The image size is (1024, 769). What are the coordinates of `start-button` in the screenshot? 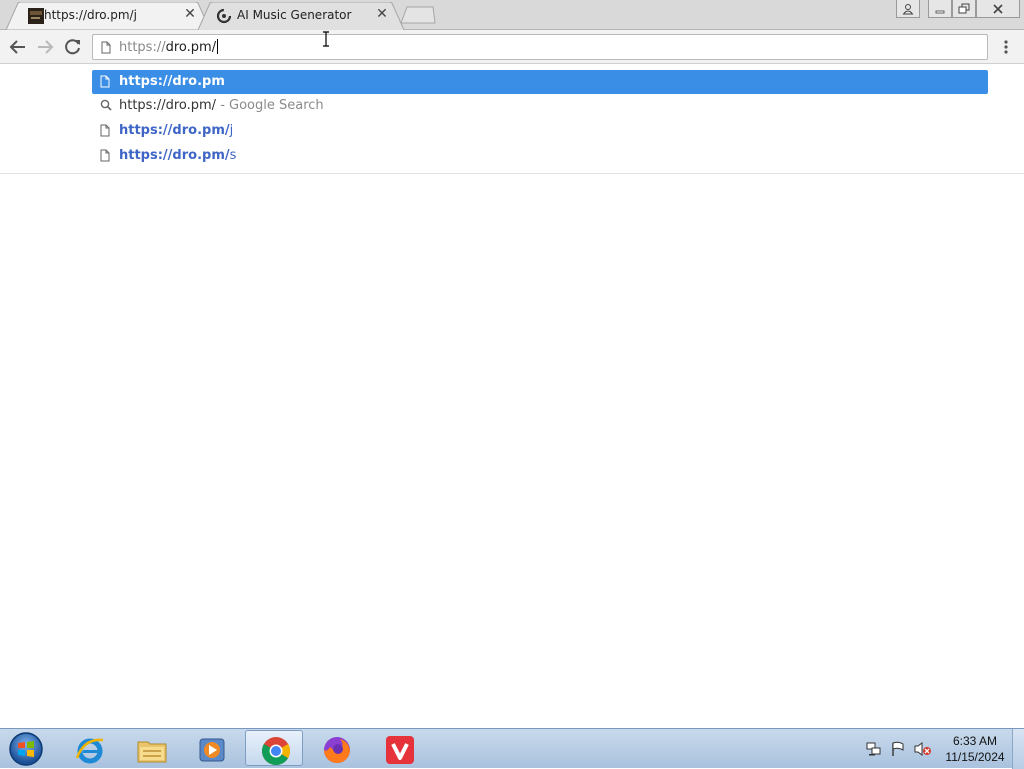 It's located at (26, 749).